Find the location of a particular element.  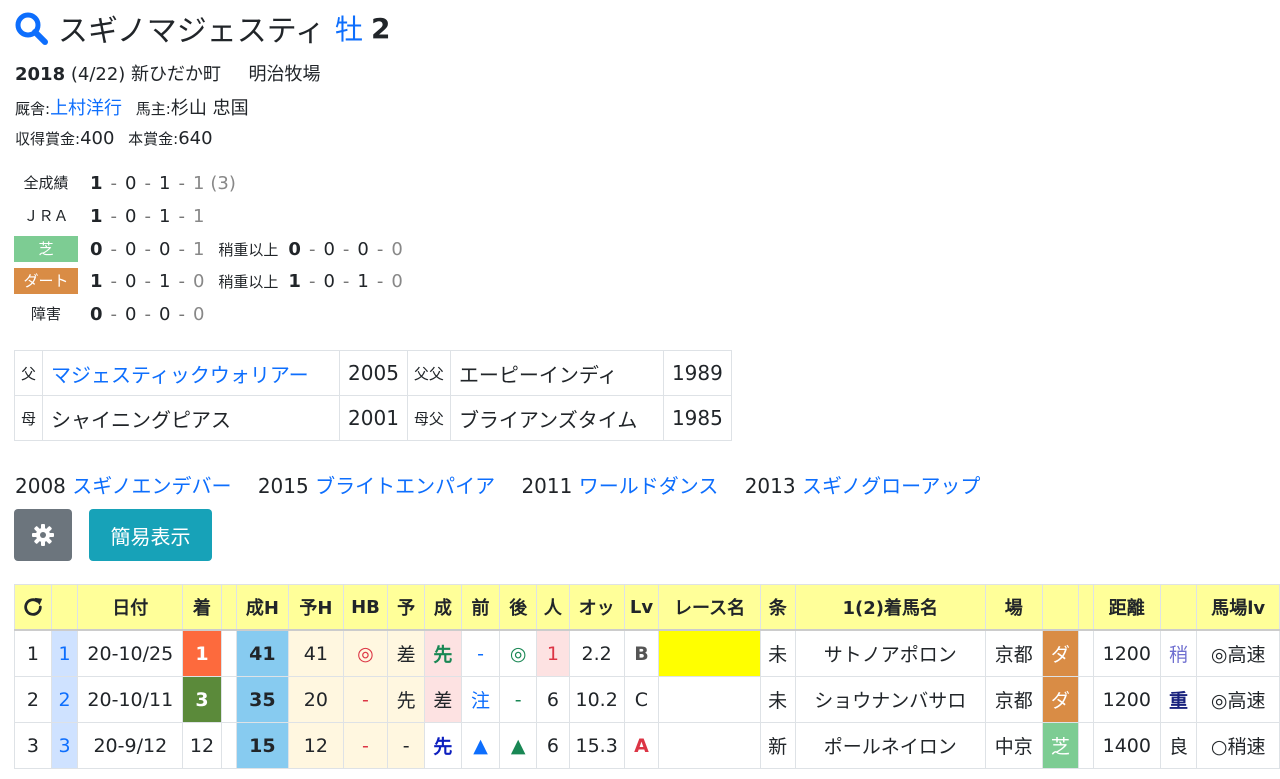

stable-info: 厩舎:上村洋行 馬主:杉山 忠国 is located at coordinates (132, 107).